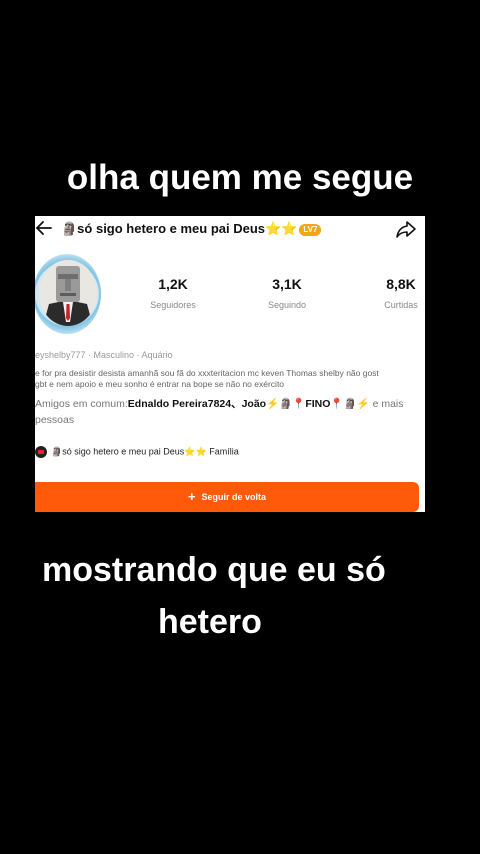 The width and height of the screenshot is (480, 854). I want to click on mutual-friends-line2: pessoas, so click(55, 420).